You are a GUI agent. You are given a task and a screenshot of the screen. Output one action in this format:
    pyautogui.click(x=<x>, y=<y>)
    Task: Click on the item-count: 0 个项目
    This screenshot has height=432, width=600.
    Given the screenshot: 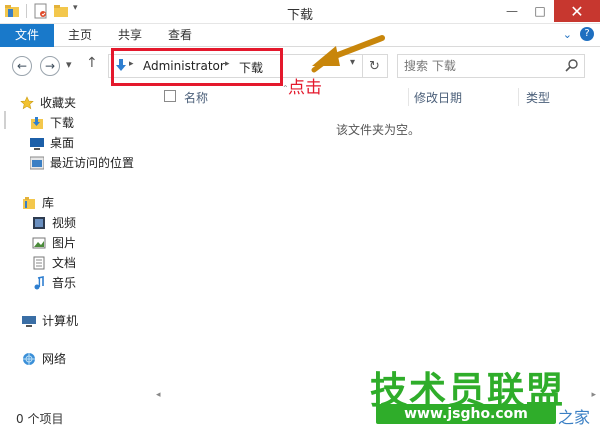 What is the action you would take?
    pyautogui.click(x=40, y=419)
    